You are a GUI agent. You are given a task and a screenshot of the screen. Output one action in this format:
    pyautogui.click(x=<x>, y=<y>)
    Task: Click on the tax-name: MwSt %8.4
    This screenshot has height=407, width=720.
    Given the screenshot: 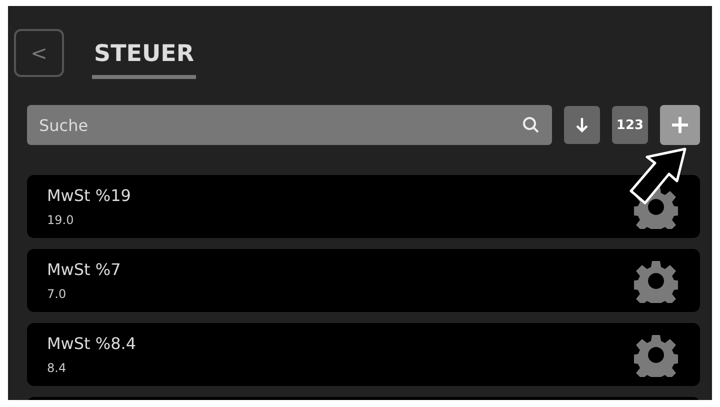 What is the action you would take?
    pyautogui.click(x=91, y=343)
    